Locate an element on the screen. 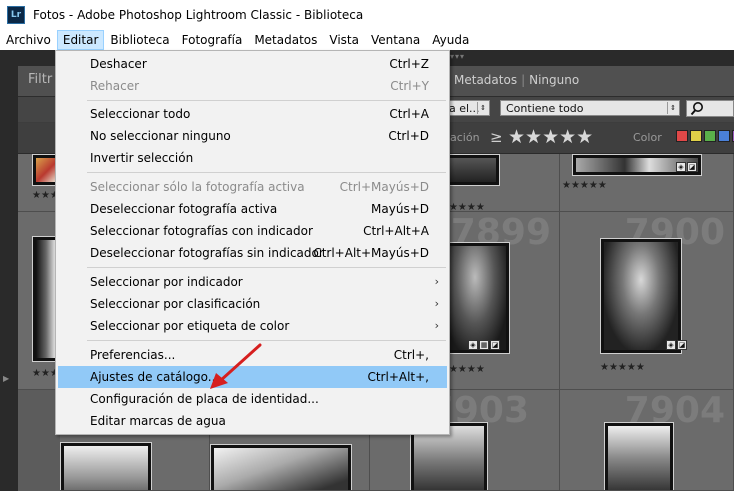  annotation-arrow-icon is located at coordinates (236, 366).